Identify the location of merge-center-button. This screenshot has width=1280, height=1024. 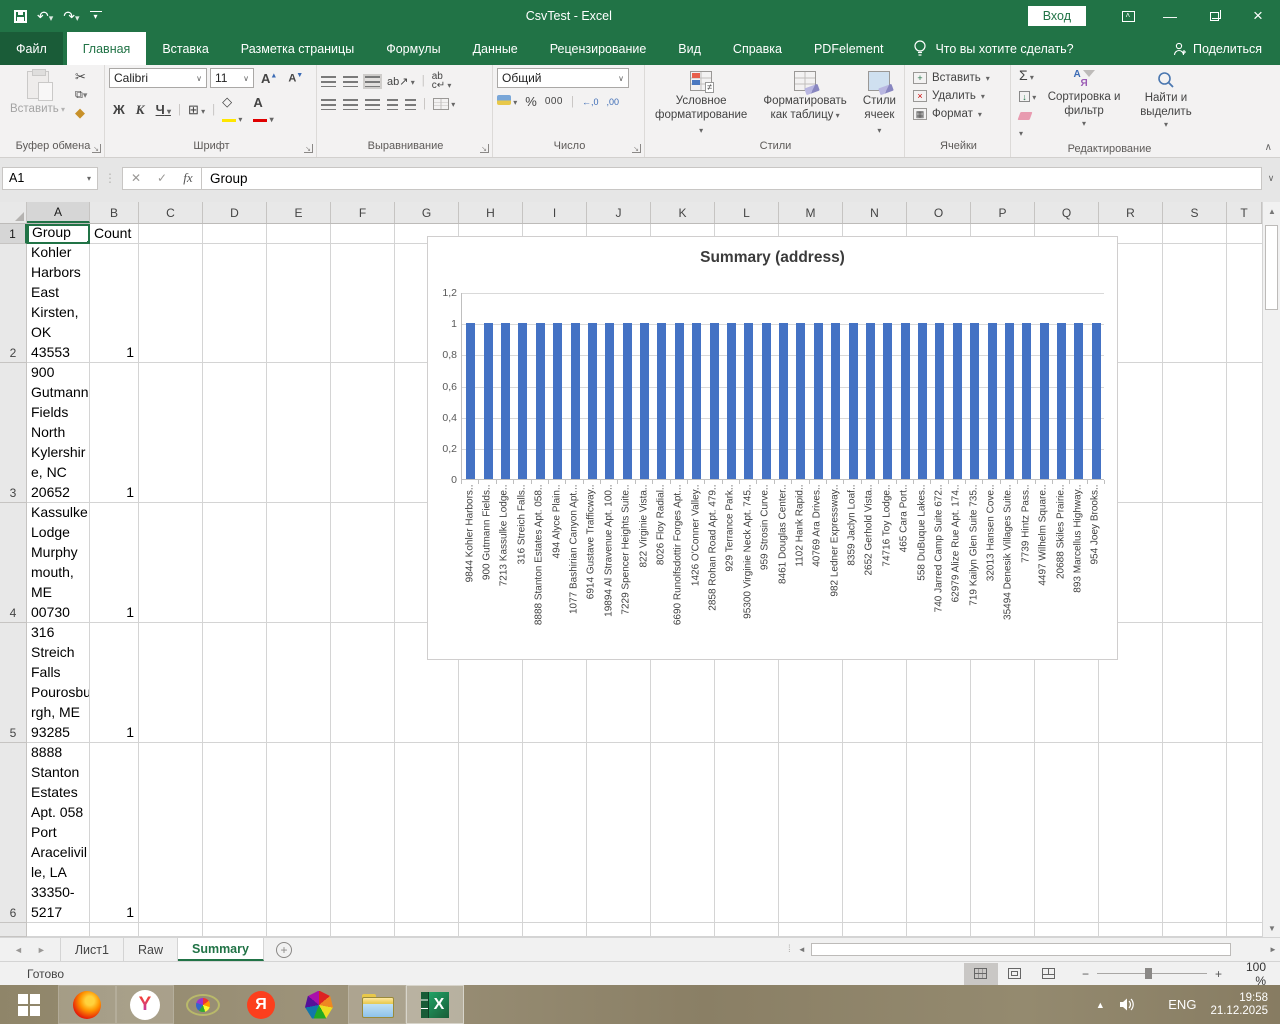
(444, 104).